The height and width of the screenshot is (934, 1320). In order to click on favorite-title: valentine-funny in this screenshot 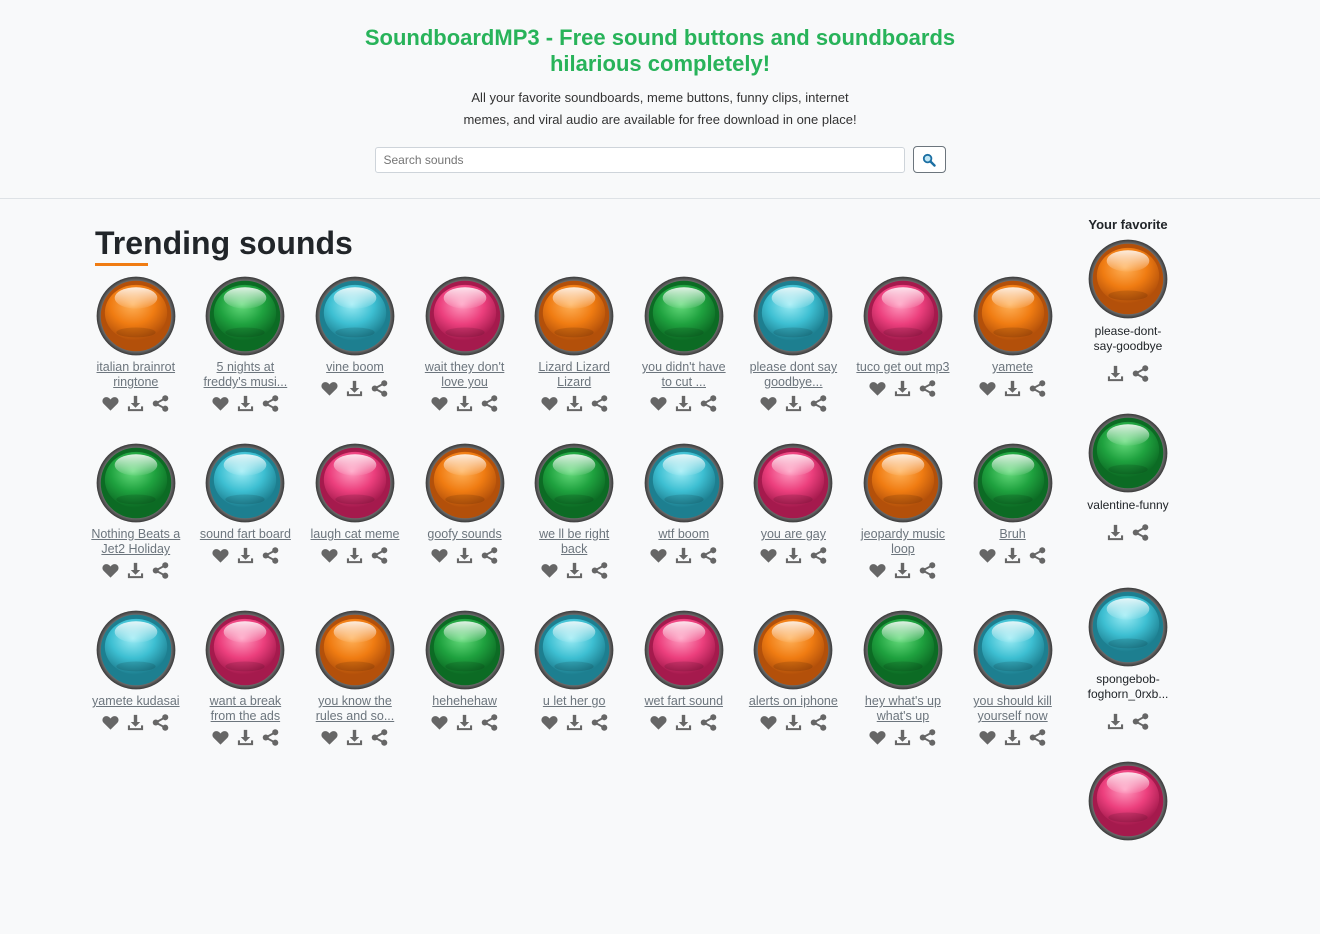, I will do `click(1128, 505)`.